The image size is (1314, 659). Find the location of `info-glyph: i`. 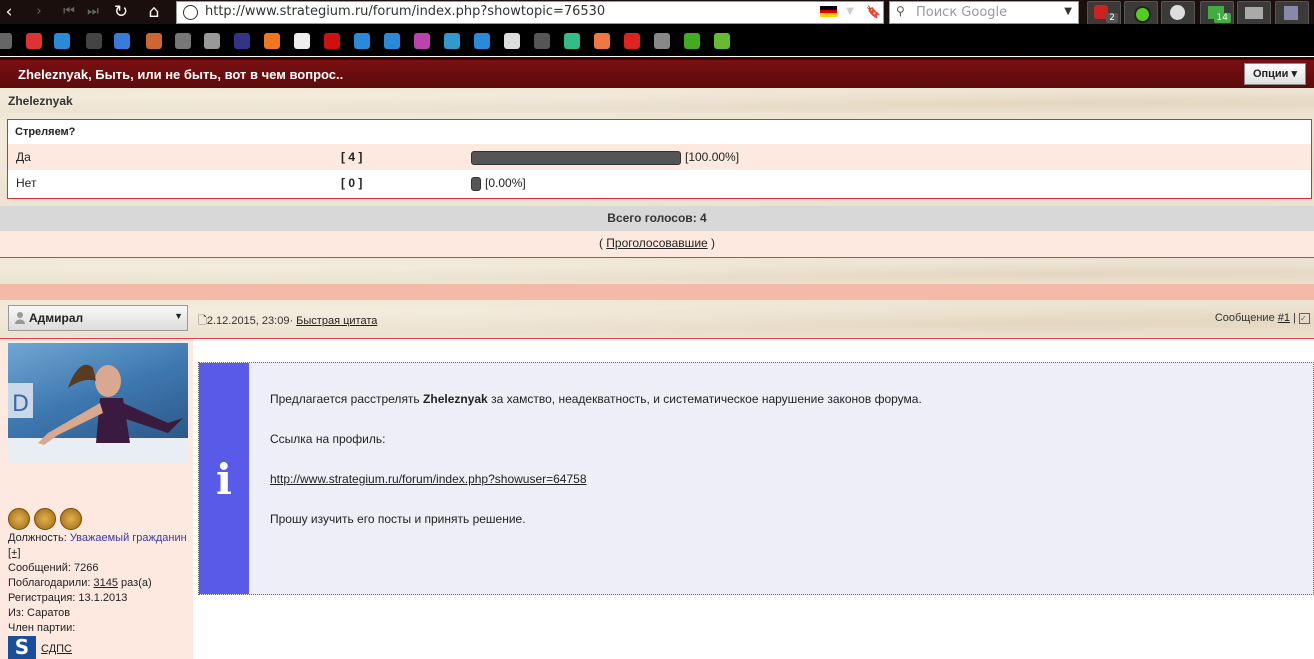

info-glyph: i is located at coordinates (224, 479).